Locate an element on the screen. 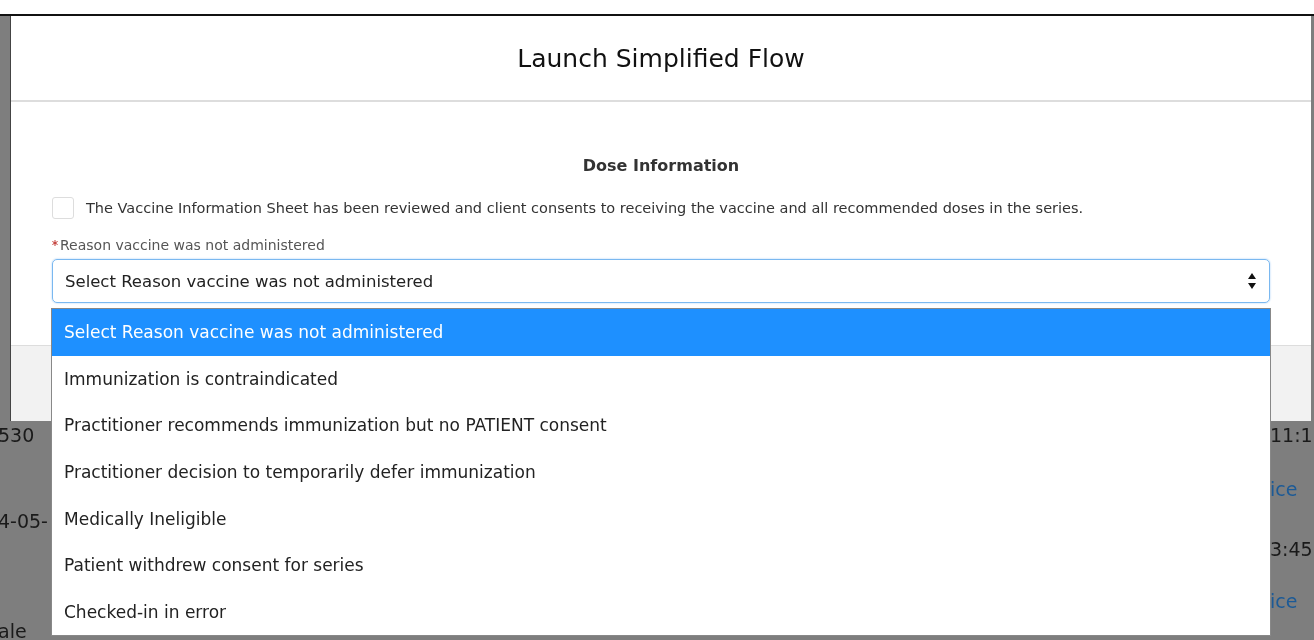 The image size is (1314, 640). dropdown-option: Patient withdrew consent for series is located at coordinates (661, 565).